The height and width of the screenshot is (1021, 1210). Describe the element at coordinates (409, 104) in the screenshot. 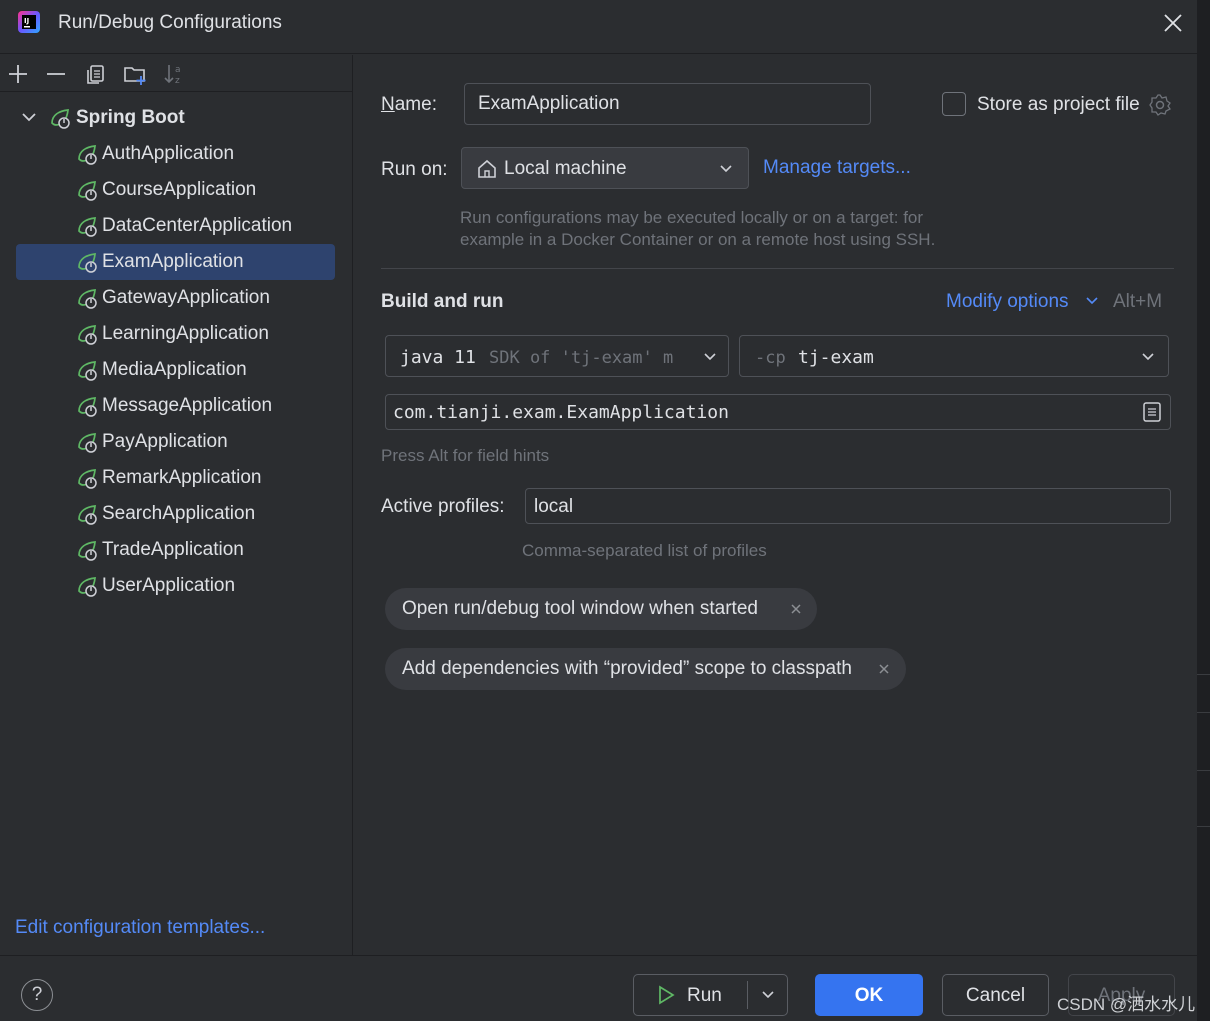

I see `name-label: Name:` at that location.